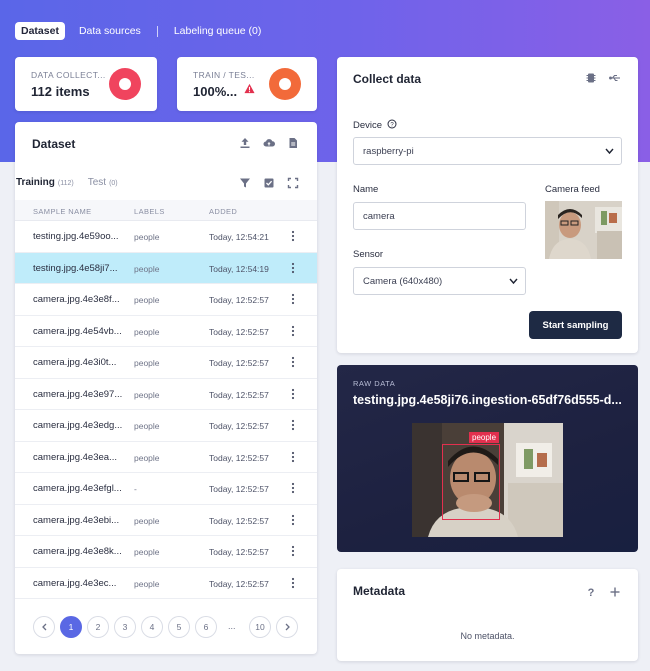 This screenshot has height=671, width=650. What do you see at coordinates (223, 211) in the screenshot?
I see `column-added: ADDED` at bounding box center [223, 211].